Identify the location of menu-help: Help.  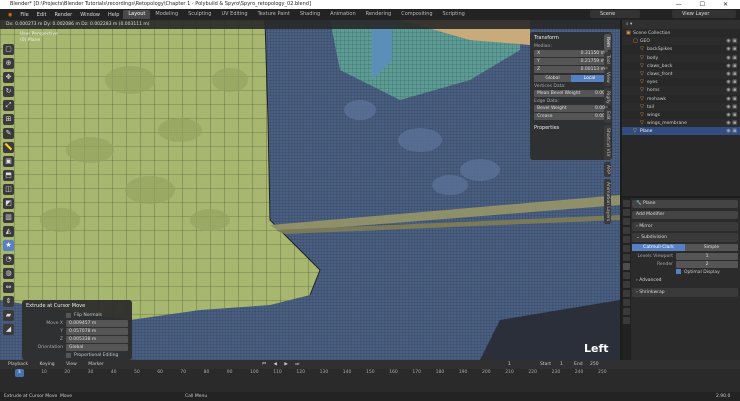
(113, 15).